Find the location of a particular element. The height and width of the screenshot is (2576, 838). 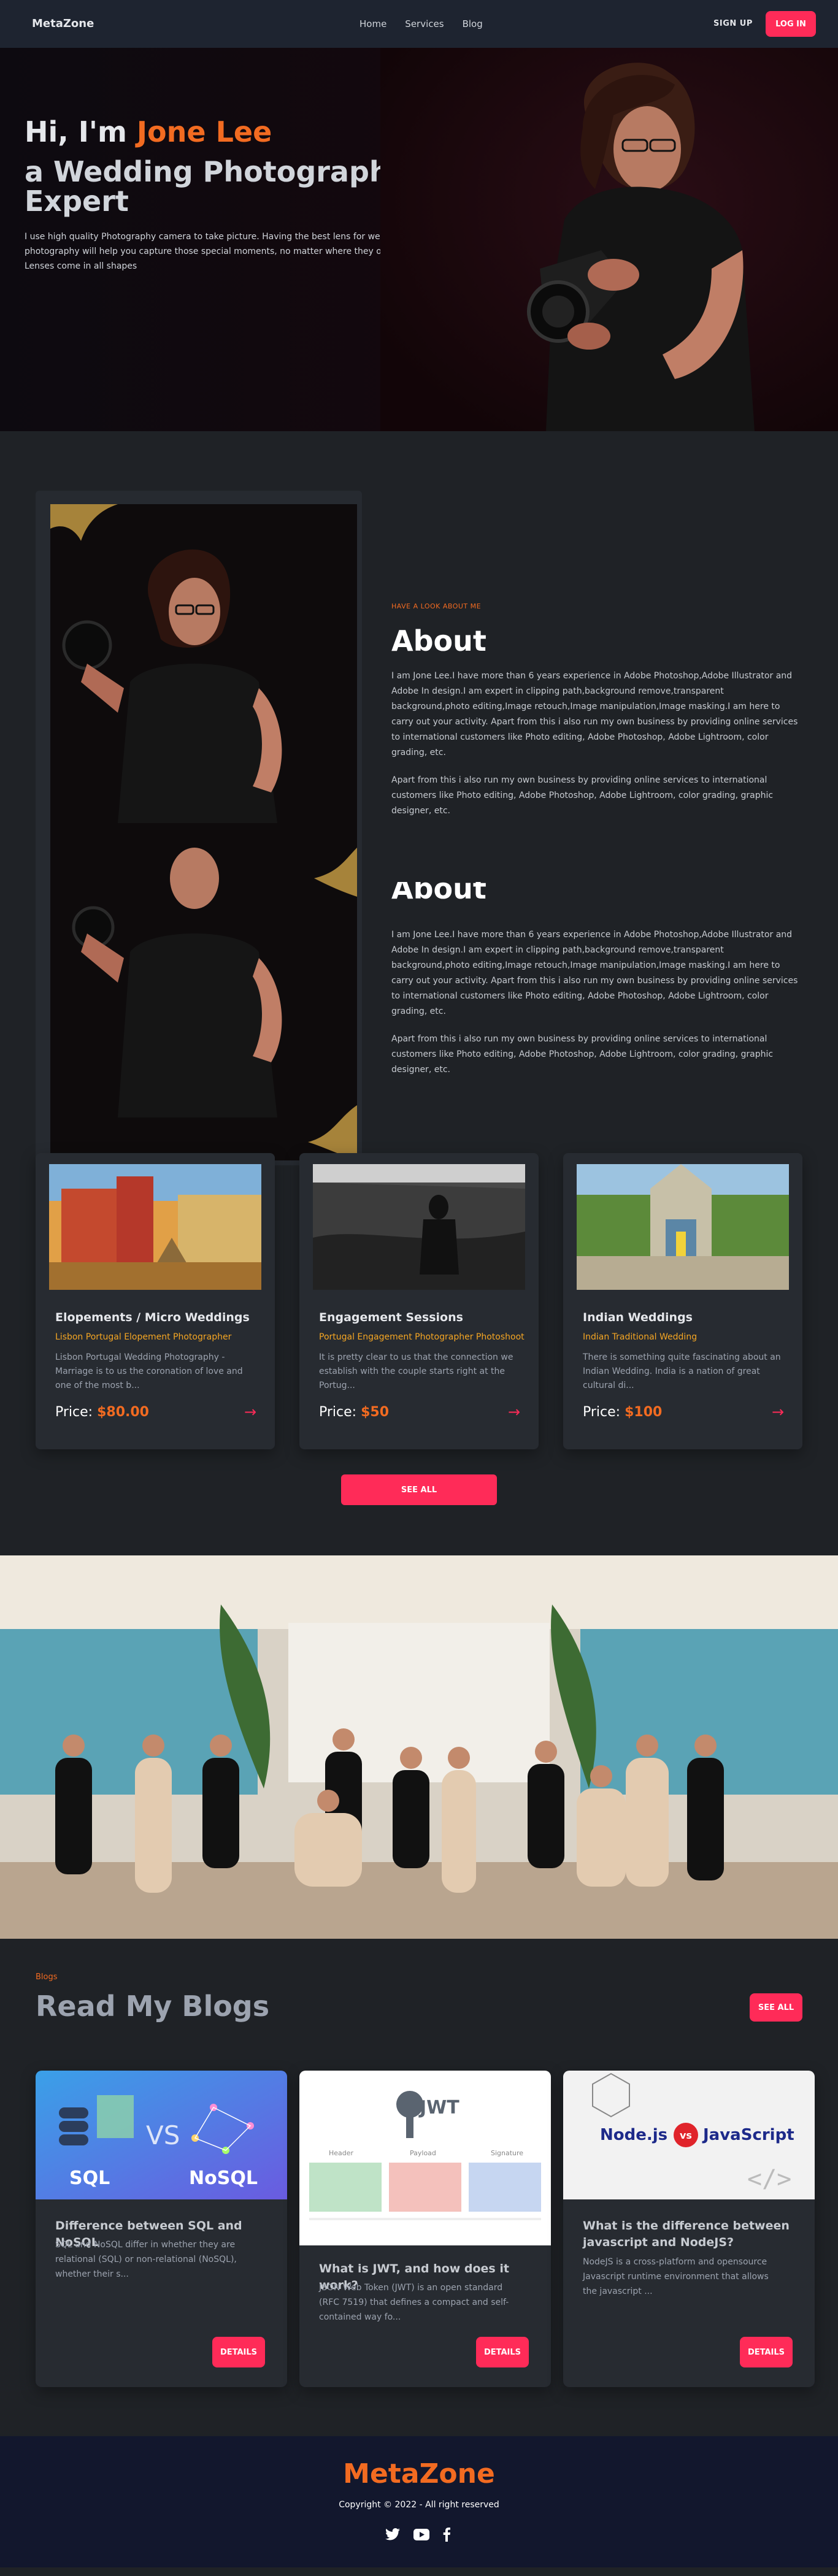

footer-copyright: Copyright © 2022 - All right reserved is located at coordinates (419, 2505).